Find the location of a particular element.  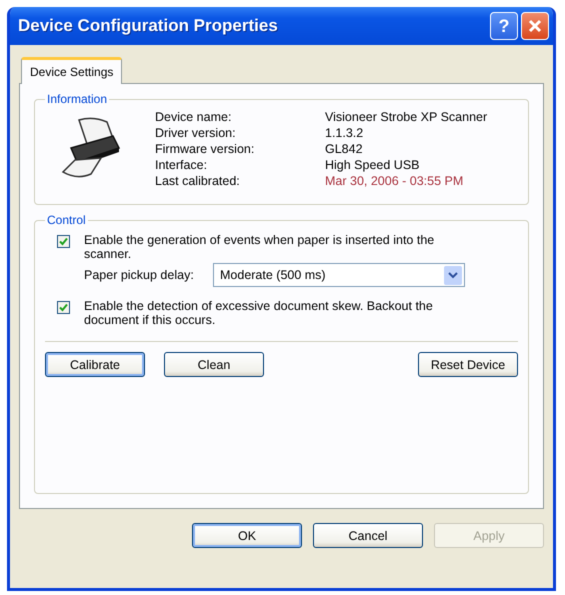

close-icon is located at coordinates (535, 26).